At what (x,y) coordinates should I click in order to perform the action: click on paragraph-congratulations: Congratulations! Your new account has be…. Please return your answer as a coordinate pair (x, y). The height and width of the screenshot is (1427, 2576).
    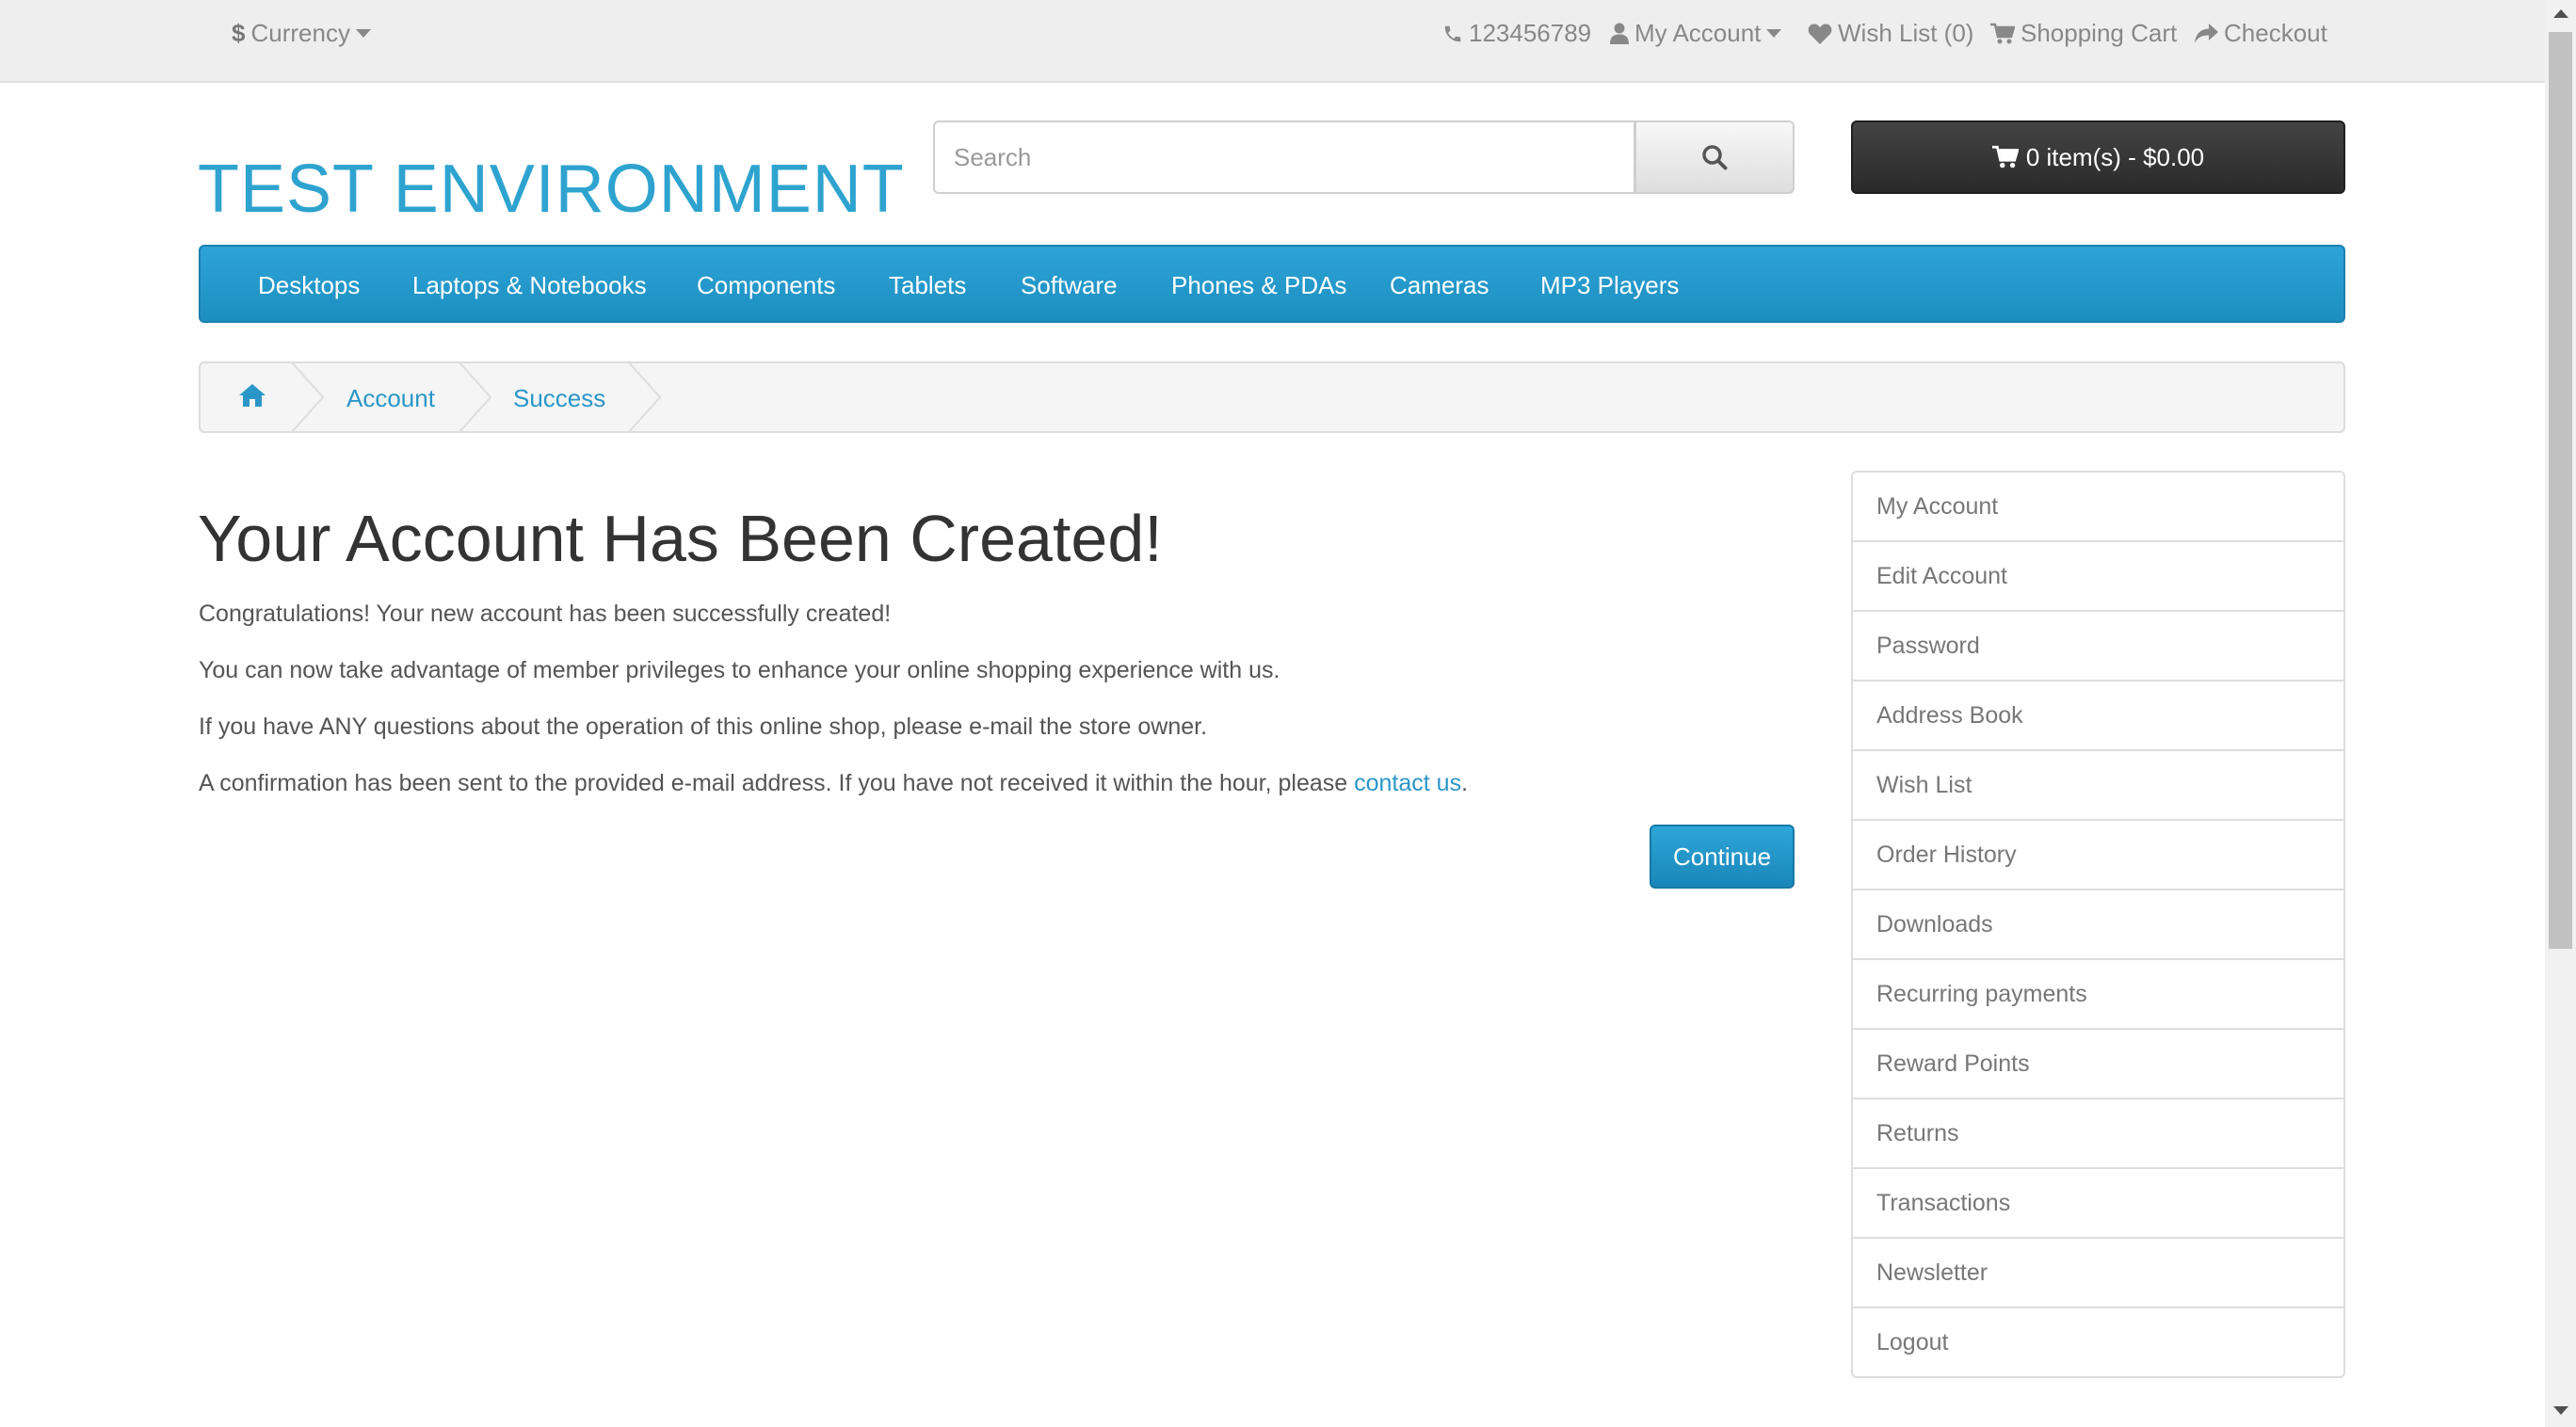
    Looking at the image, I should click on (545, 614).